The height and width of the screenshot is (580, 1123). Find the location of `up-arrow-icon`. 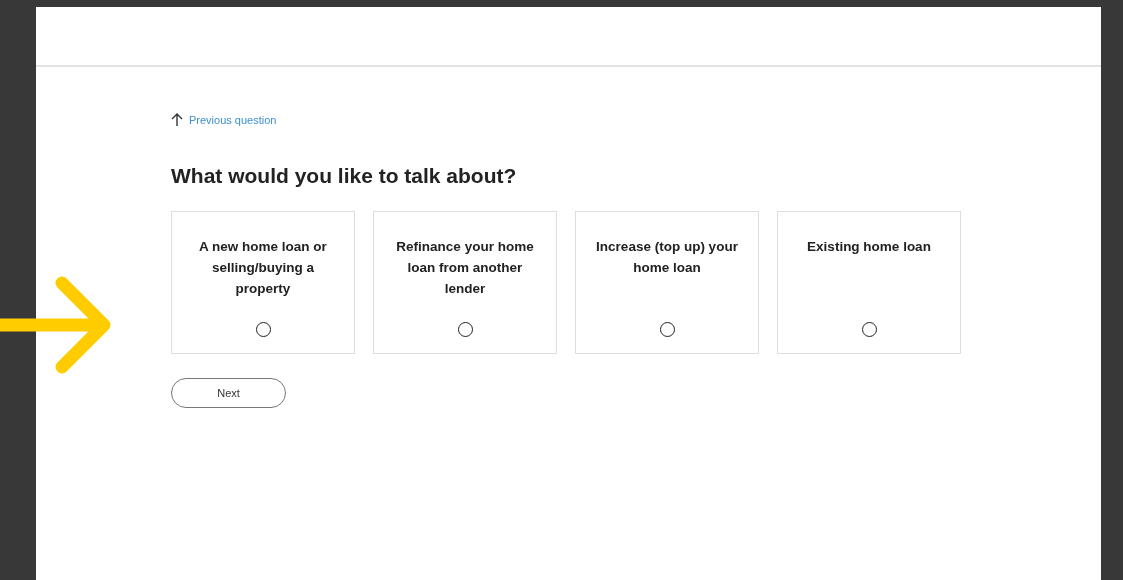

up-arrow-icon is located at coordinates (177, 119).